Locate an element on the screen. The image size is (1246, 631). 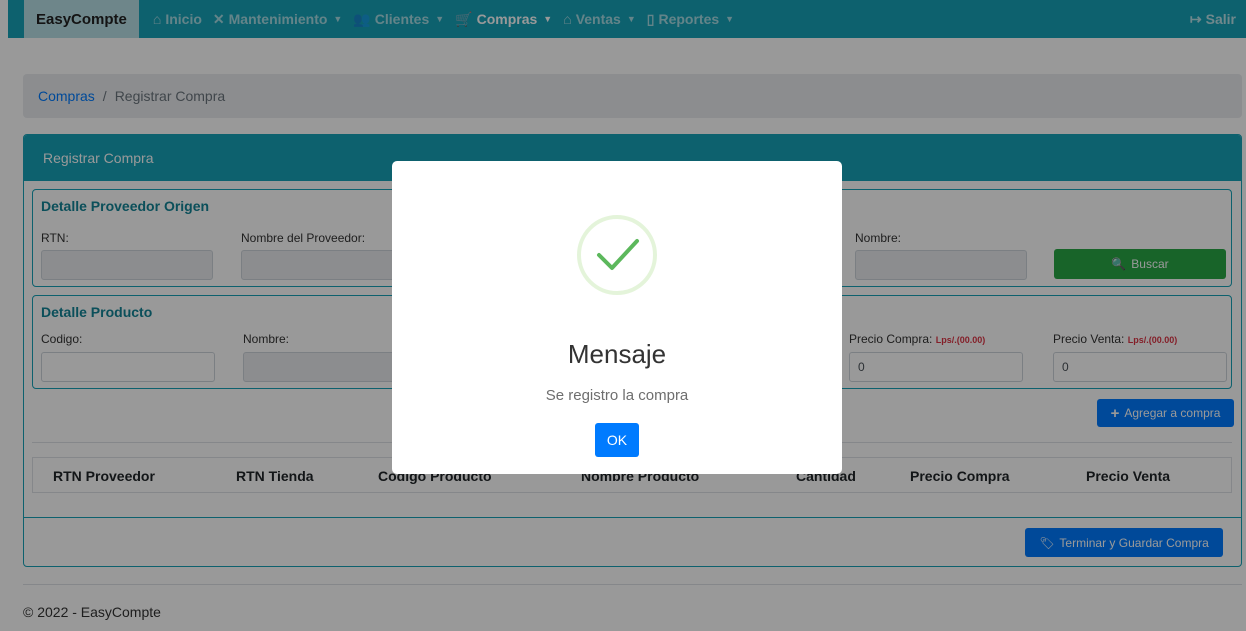
success-icon is located at coordinates (617, 255).